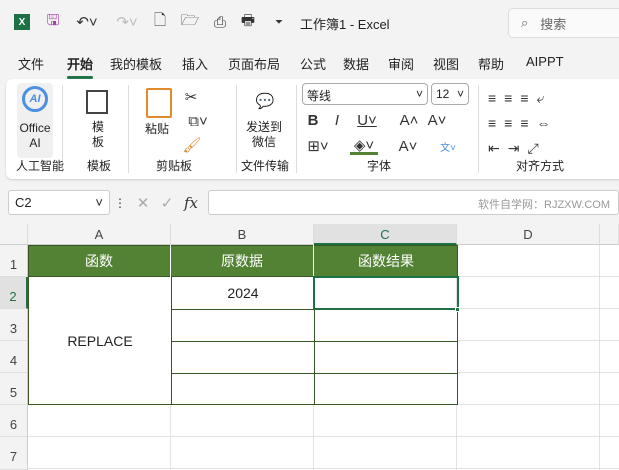 This screenshot has width=619, height=470. I want to click on cell-b5, so click(243, 389).